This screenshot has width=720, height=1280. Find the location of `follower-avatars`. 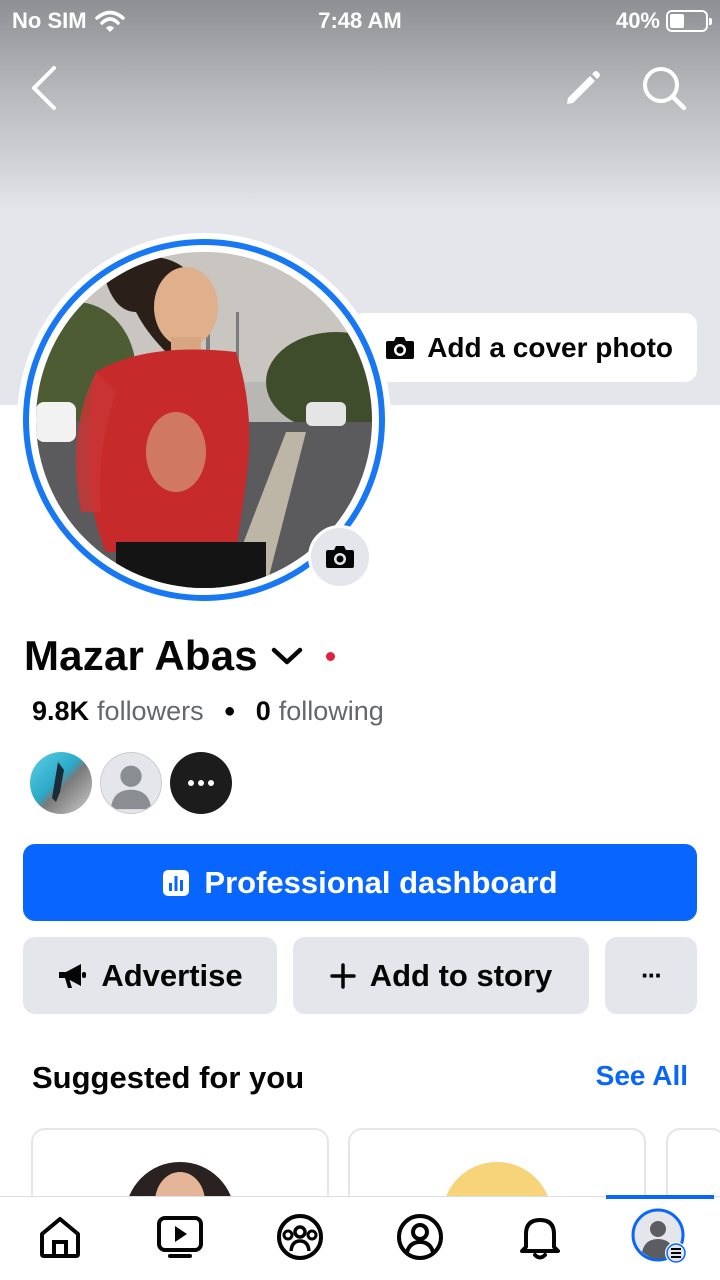

follower-avatars is located at coordinates (131, 783).